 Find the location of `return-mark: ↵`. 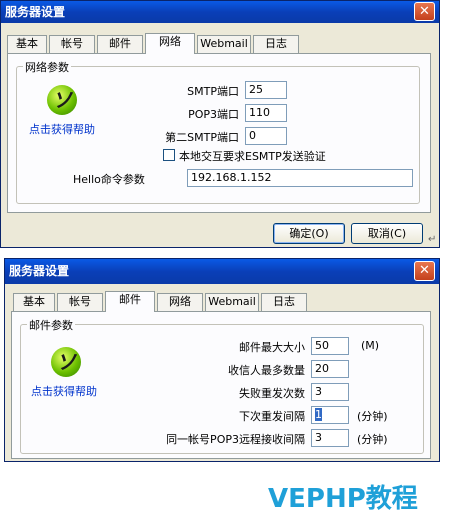

return-mark: ↵ is located at coordinates (432, 239).